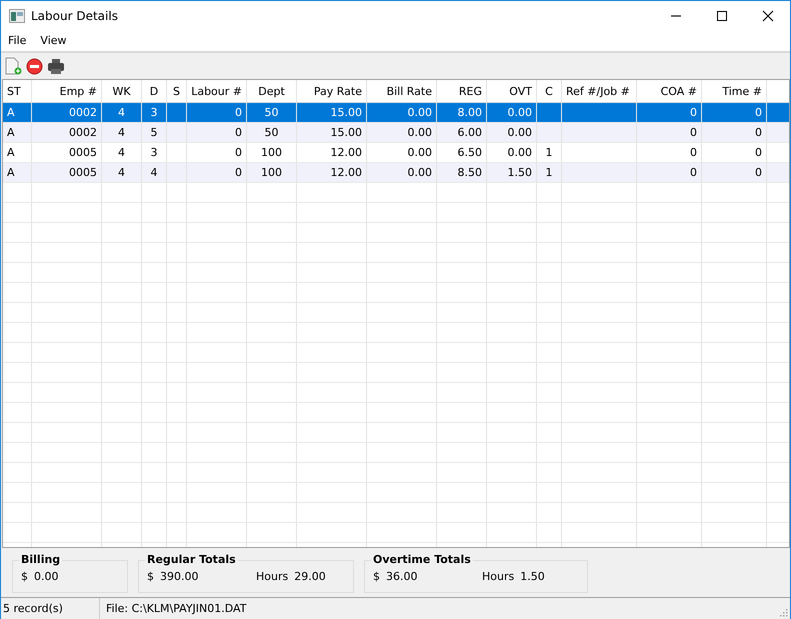 This screenshot has width=791, height=619. Describe the element at coordinates (17, 15) in the screenshot. I see `app-icon` at that location.